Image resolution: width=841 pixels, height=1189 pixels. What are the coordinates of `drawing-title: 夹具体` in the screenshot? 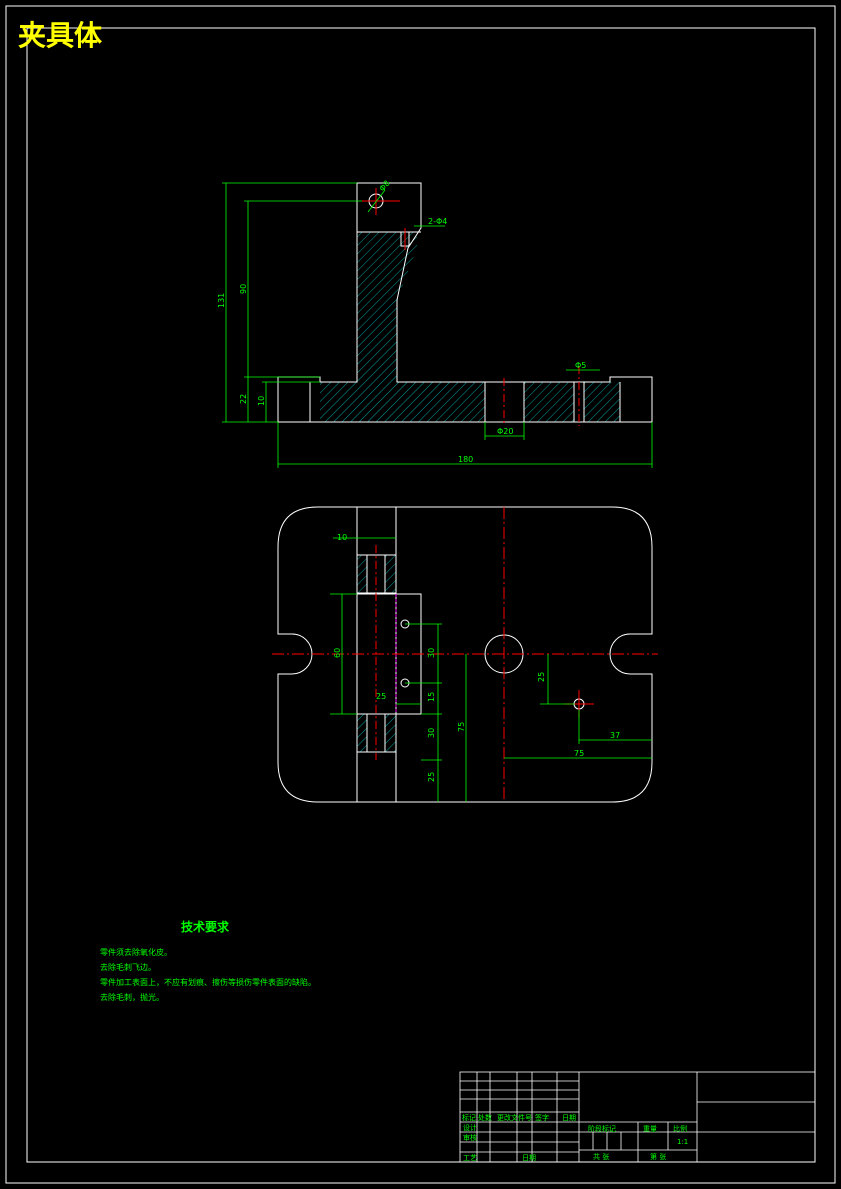 It's located at (60, 35).